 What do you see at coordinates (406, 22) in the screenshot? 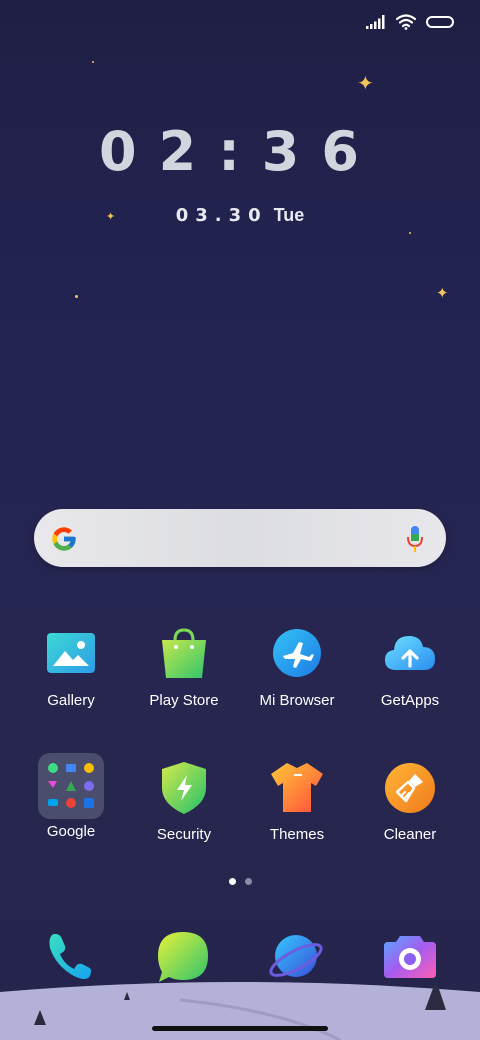
I see `wifi-icon` at bounding box center [406, 22].